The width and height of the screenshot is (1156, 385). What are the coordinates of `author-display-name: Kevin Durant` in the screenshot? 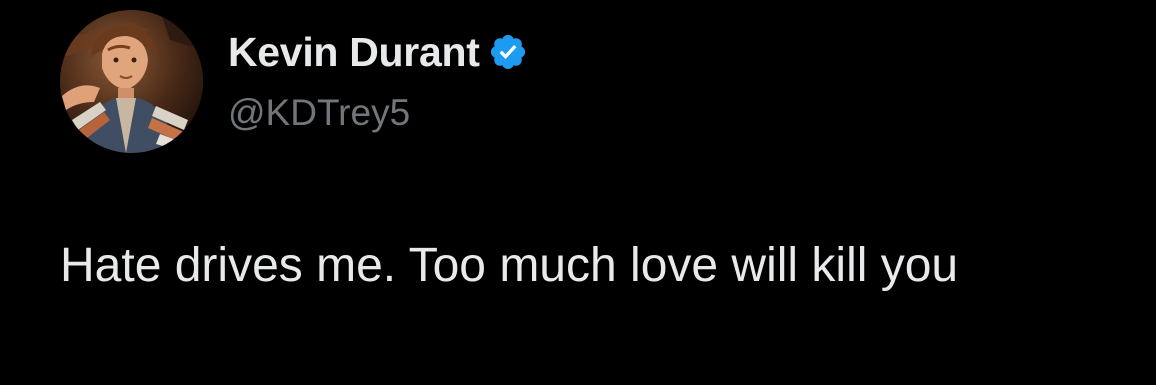 It's located at (354, 52).